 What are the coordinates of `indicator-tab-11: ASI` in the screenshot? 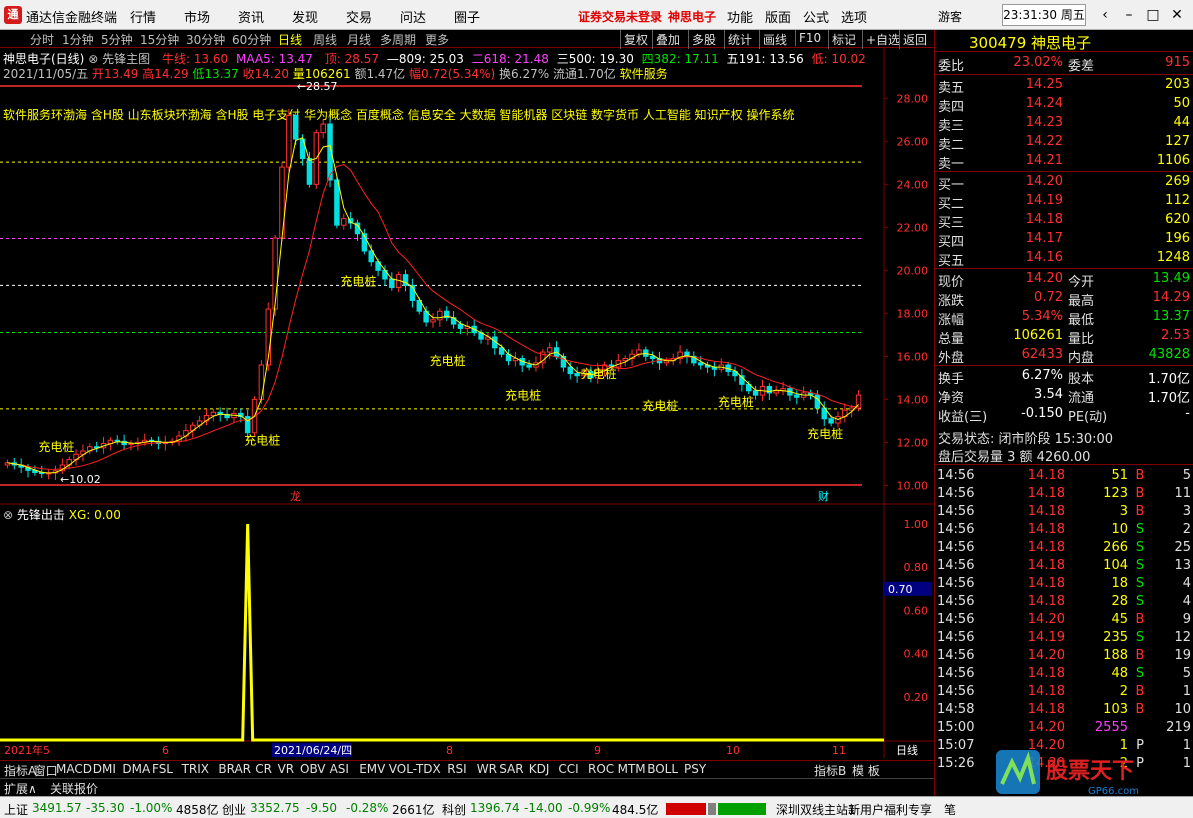 It's located at (339, 769).